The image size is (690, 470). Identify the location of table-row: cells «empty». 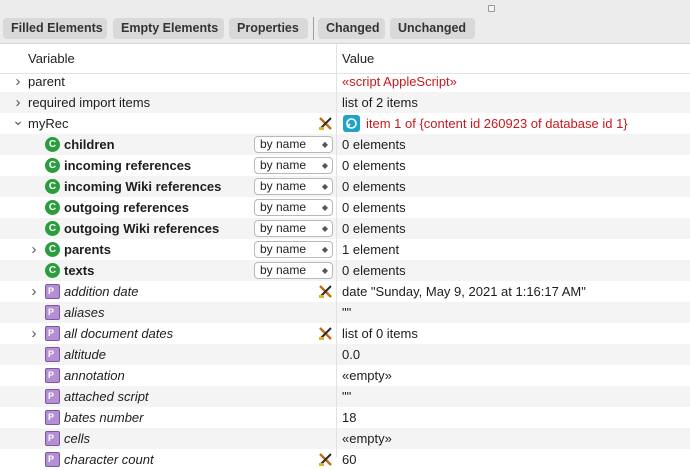
(345, 438).